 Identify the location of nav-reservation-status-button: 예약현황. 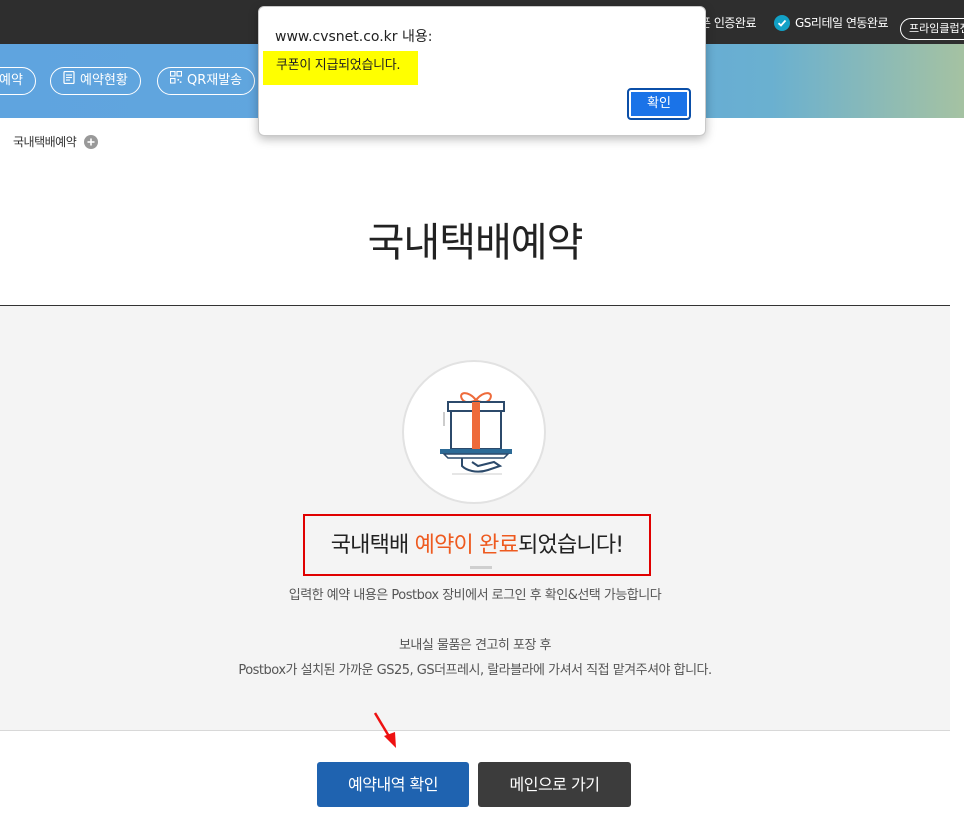
(95, 81).